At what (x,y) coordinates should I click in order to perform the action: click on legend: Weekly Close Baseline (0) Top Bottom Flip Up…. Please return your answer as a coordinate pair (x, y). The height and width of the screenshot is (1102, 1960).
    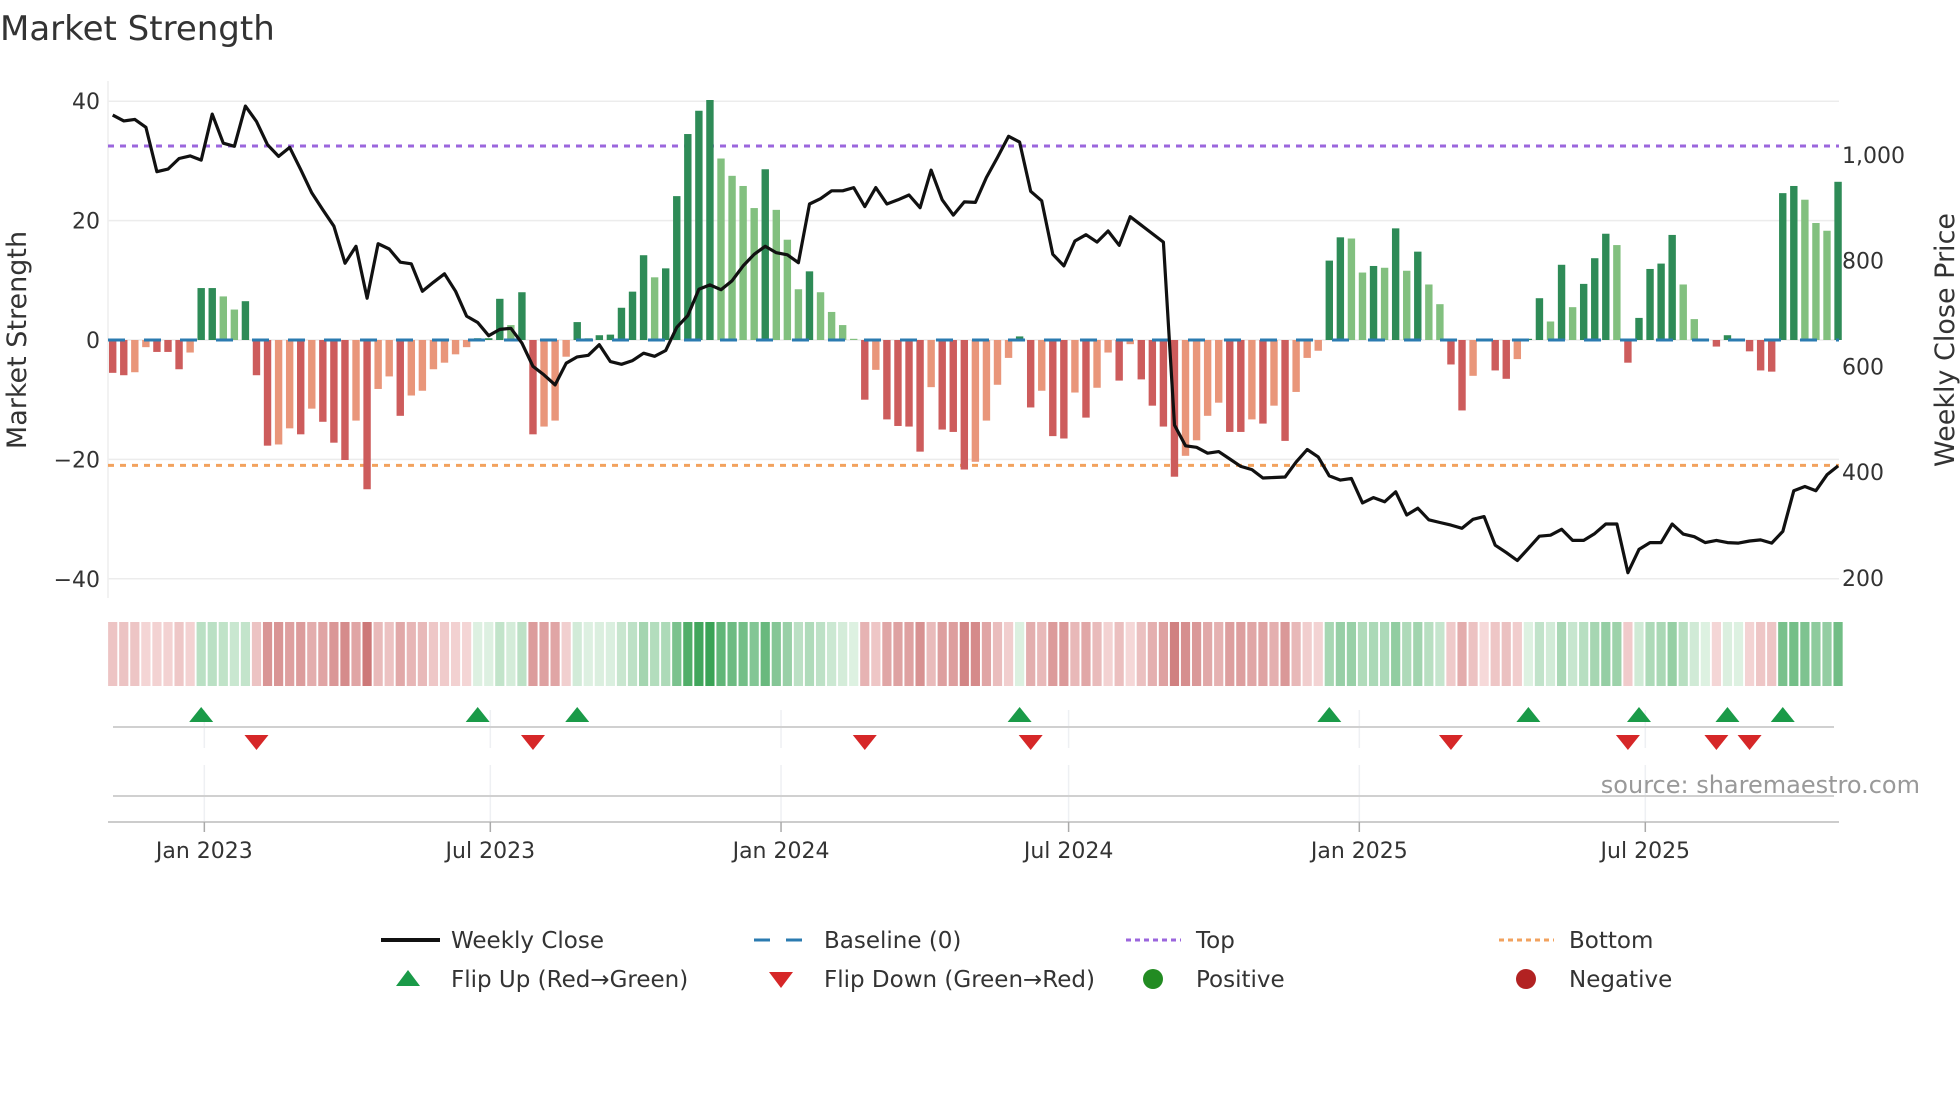
    Looking at the image, I should click on (1026, 960).